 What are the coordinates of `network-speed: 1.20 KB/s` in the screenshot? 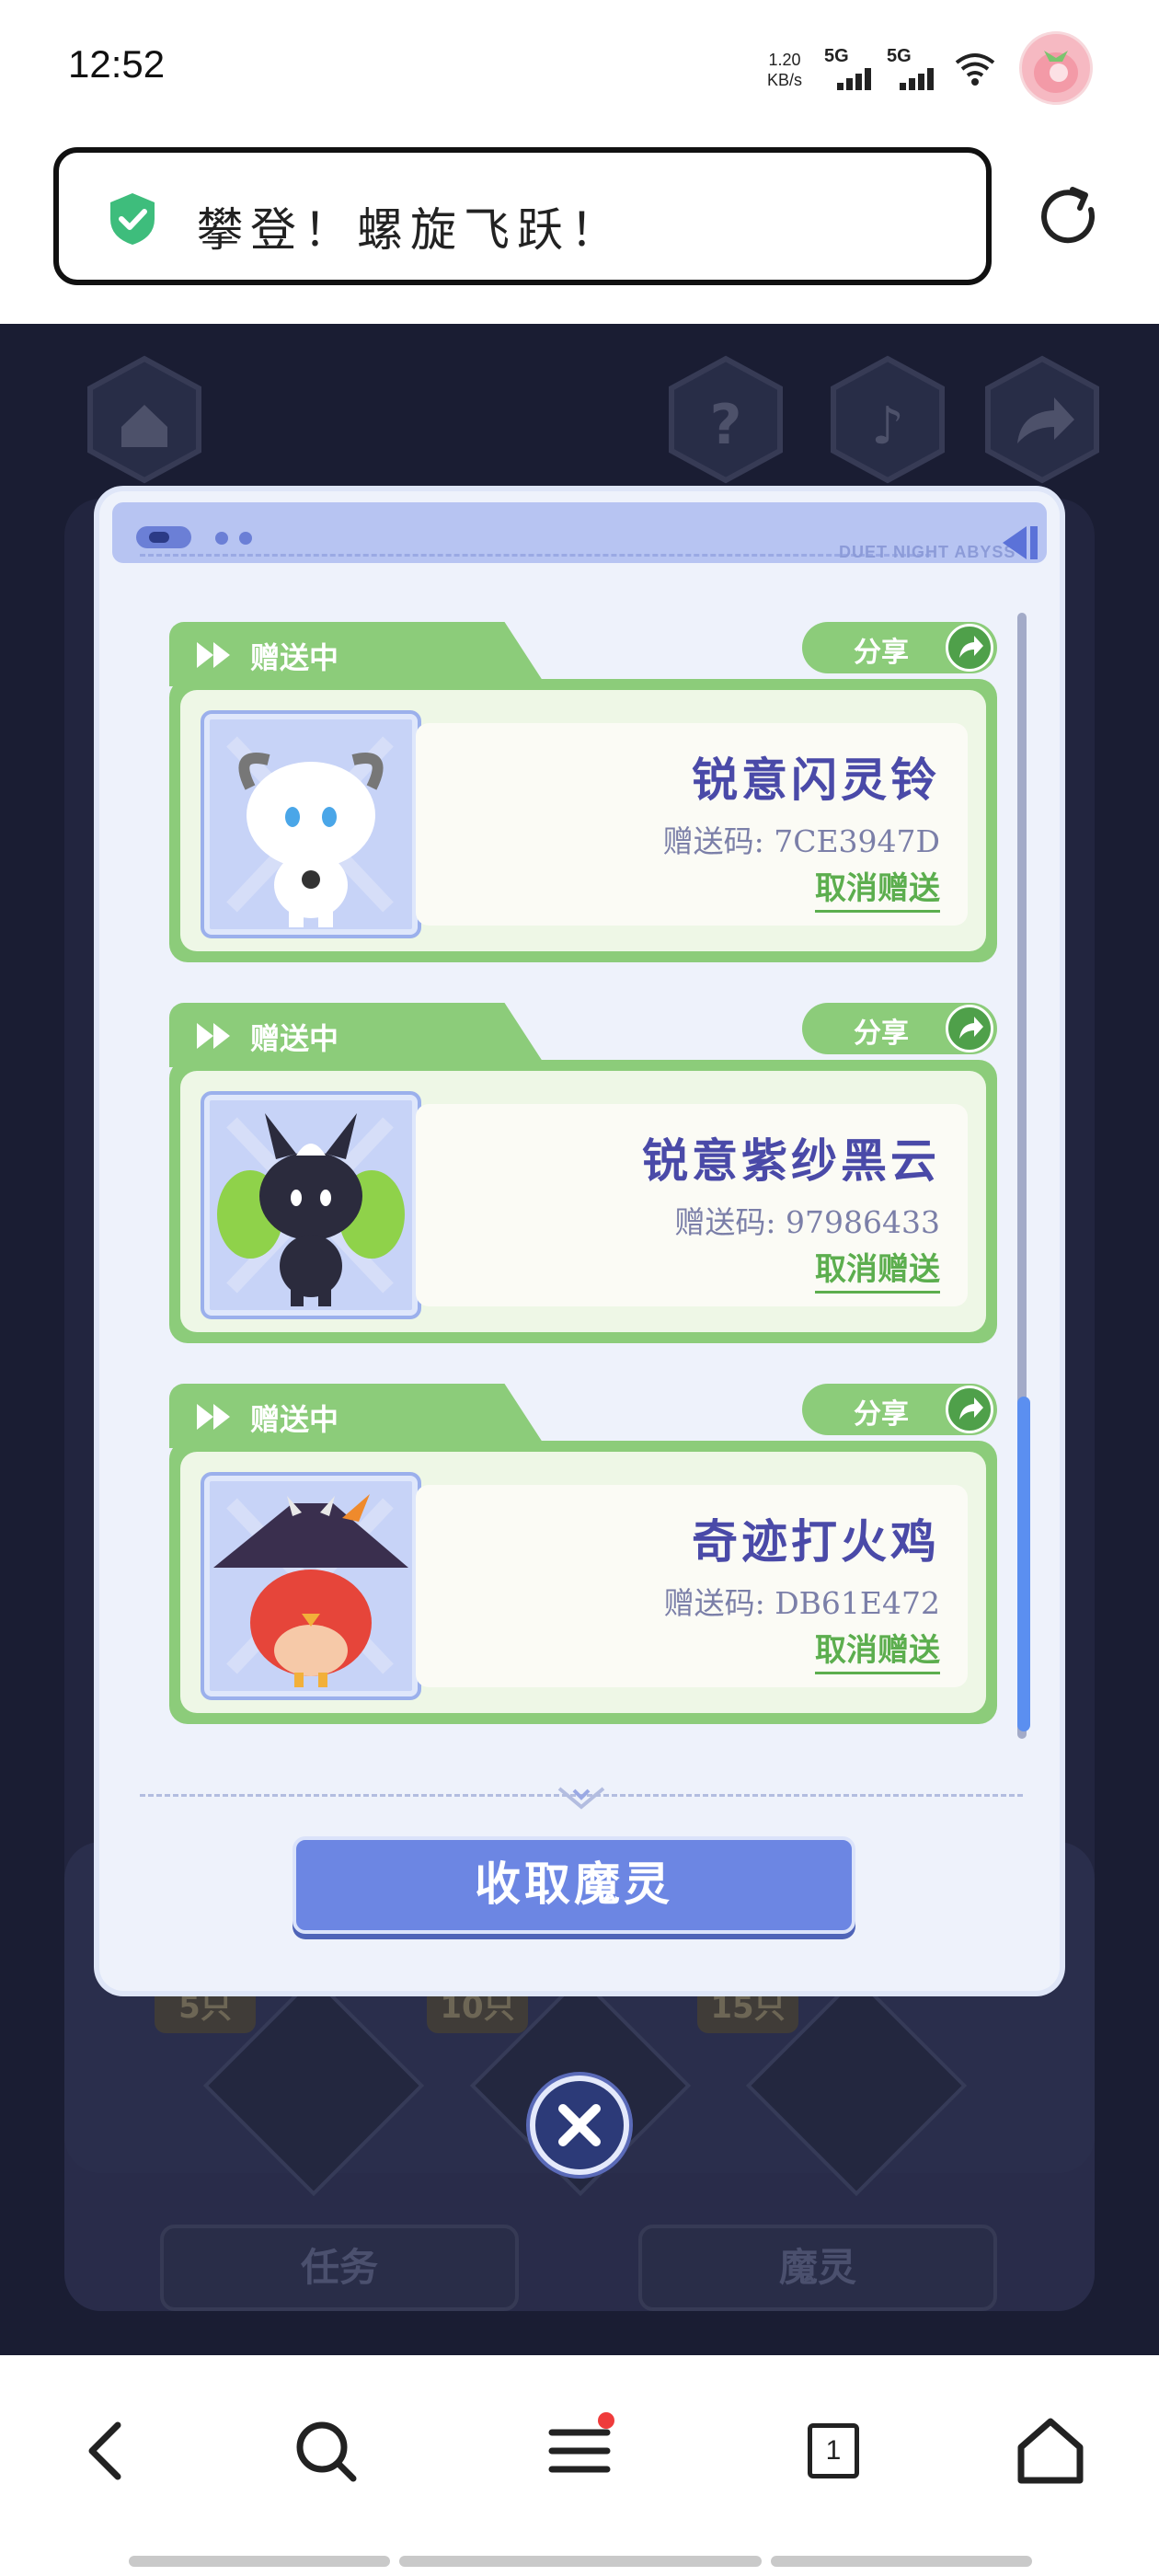 It's located at (785, 70).